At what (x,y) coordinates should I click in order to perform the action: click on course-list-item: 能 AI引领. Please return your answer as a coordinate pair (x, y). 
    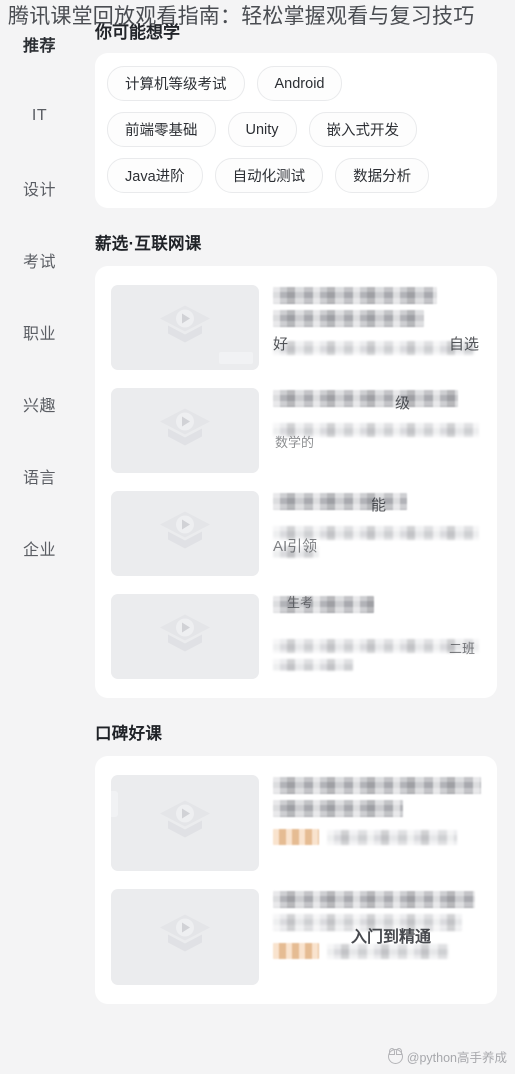
    Looking at the image, I should click on (296, 533).